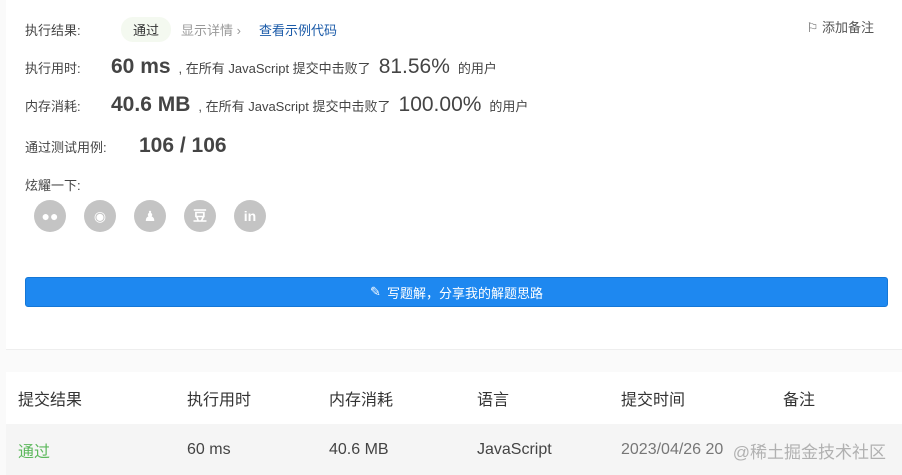 This screenshot has width=902, height=475. Describe the element at coordinates (34, 450) in the screenshot. I see `status-link: 通过` at that location.